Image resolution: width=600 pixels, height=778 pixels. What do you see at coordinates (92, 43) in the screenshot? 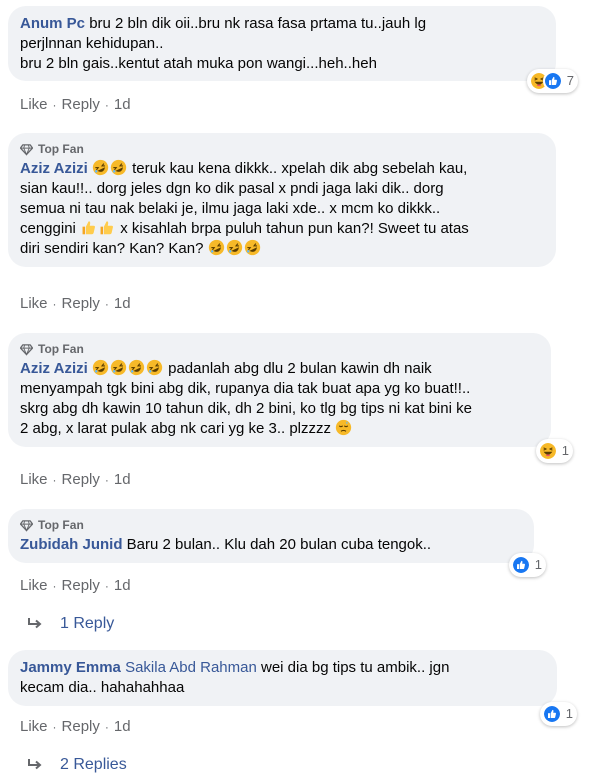
I see `comment-text: perjlnnan kehidupan..` at bounding box center [92, 43].